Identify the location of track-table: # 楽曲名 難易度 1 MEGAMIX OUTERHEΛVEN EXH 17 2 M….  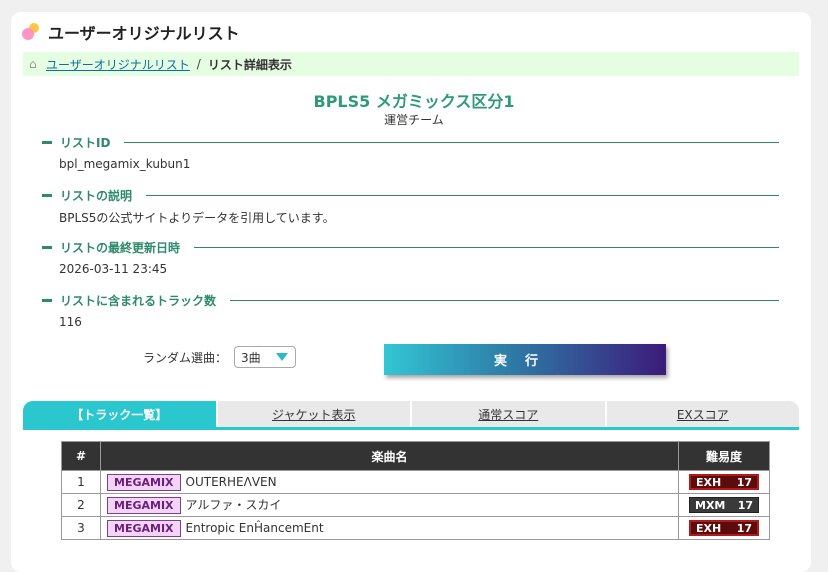
(415, 490).